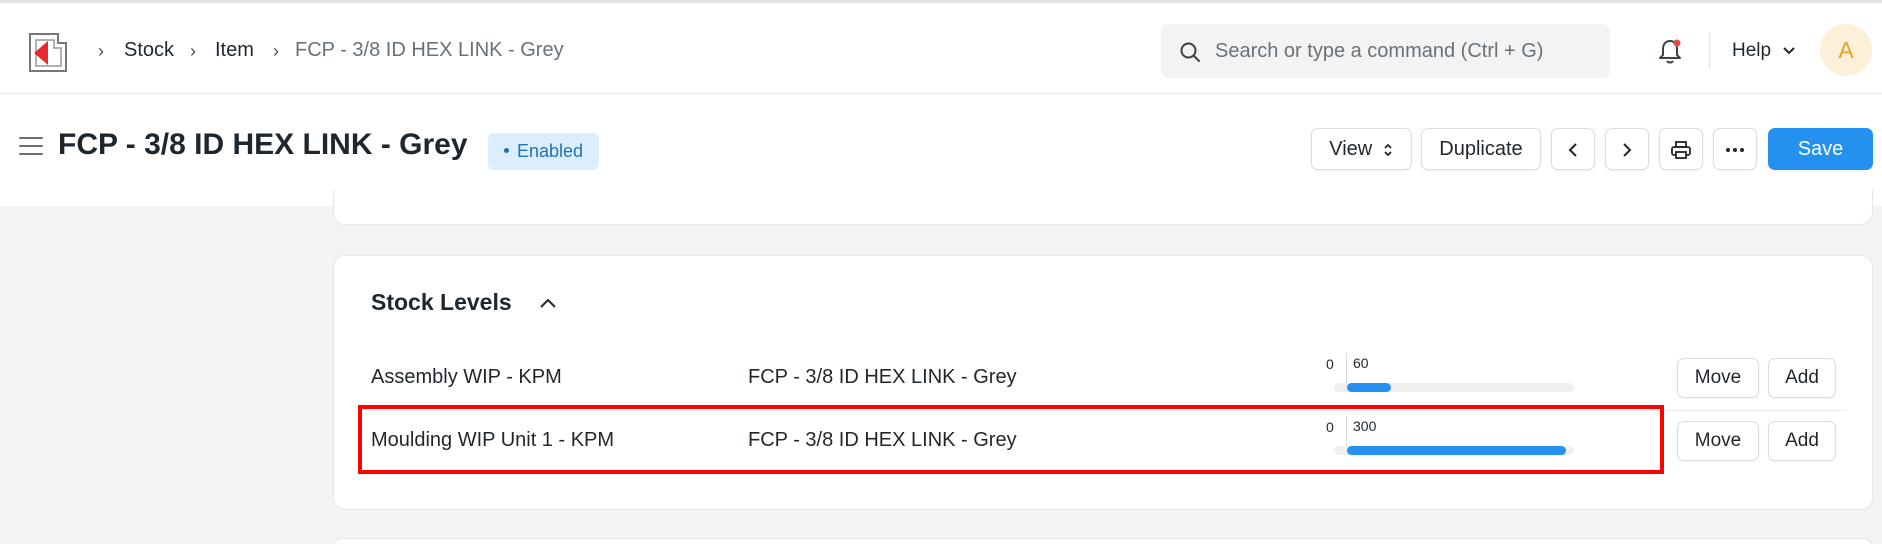 The height and width of the screenshot is (544, 1882). Describe the element at coordinates (149, 50) in the screenshot. I see `breadcrumb-stock: Stock` at that location.